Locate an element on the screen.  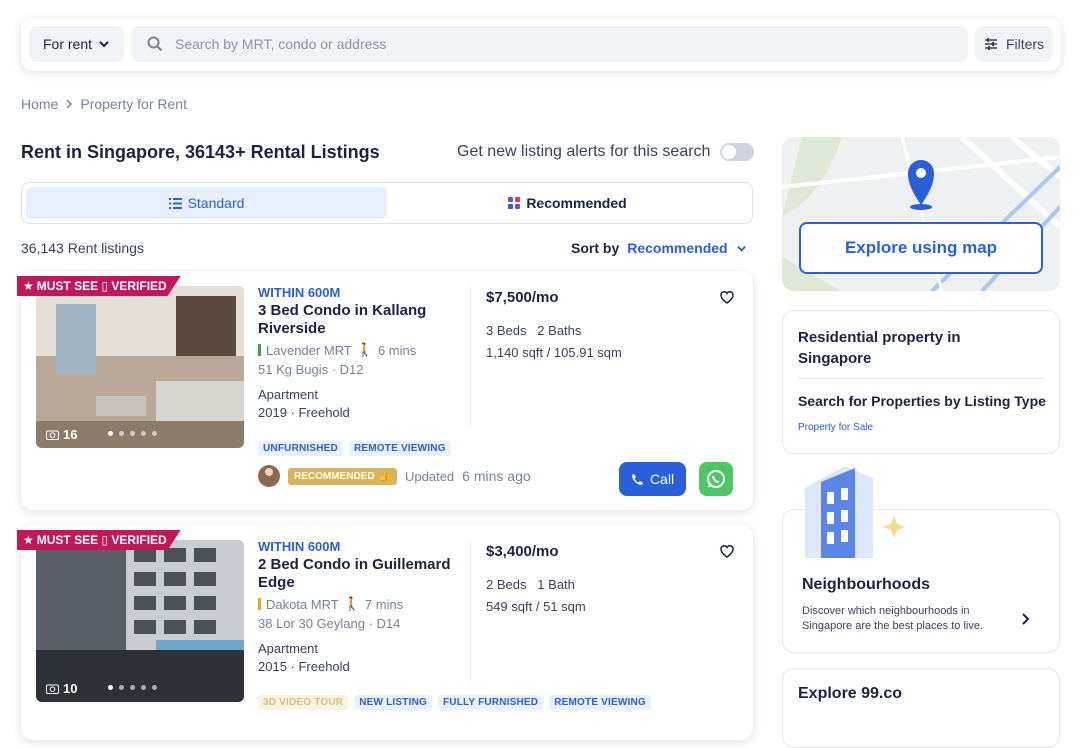
search-icon is located at coordinates (155, 44).